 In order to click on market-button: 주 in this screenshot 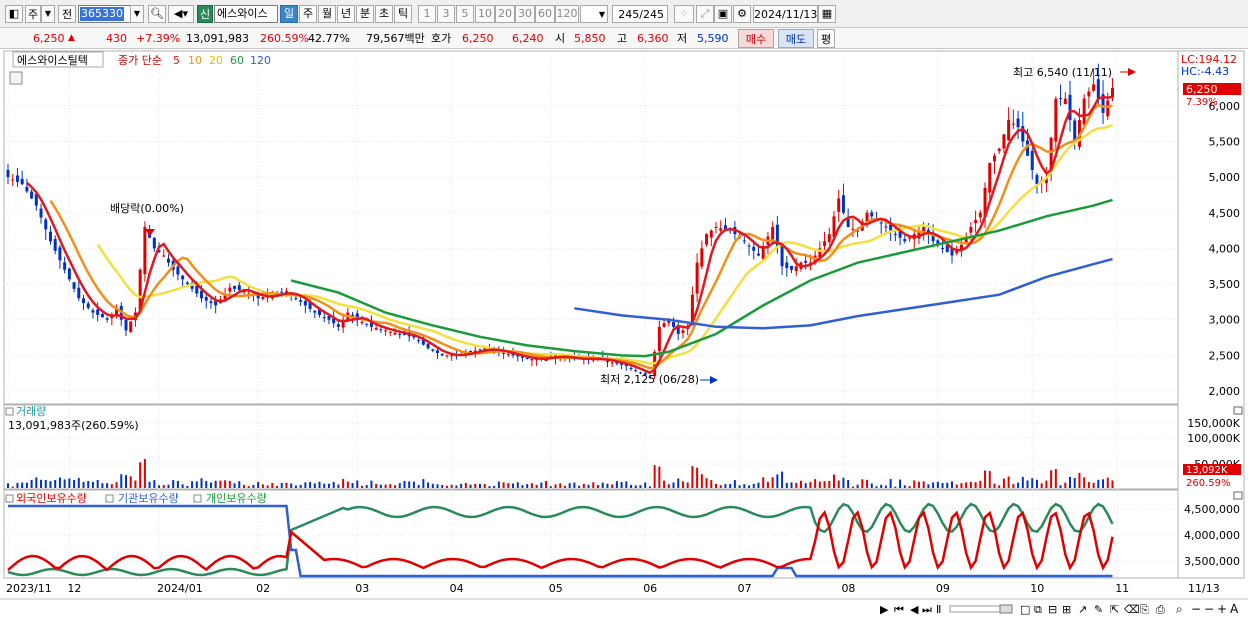, I will do `click(33, 14)`.